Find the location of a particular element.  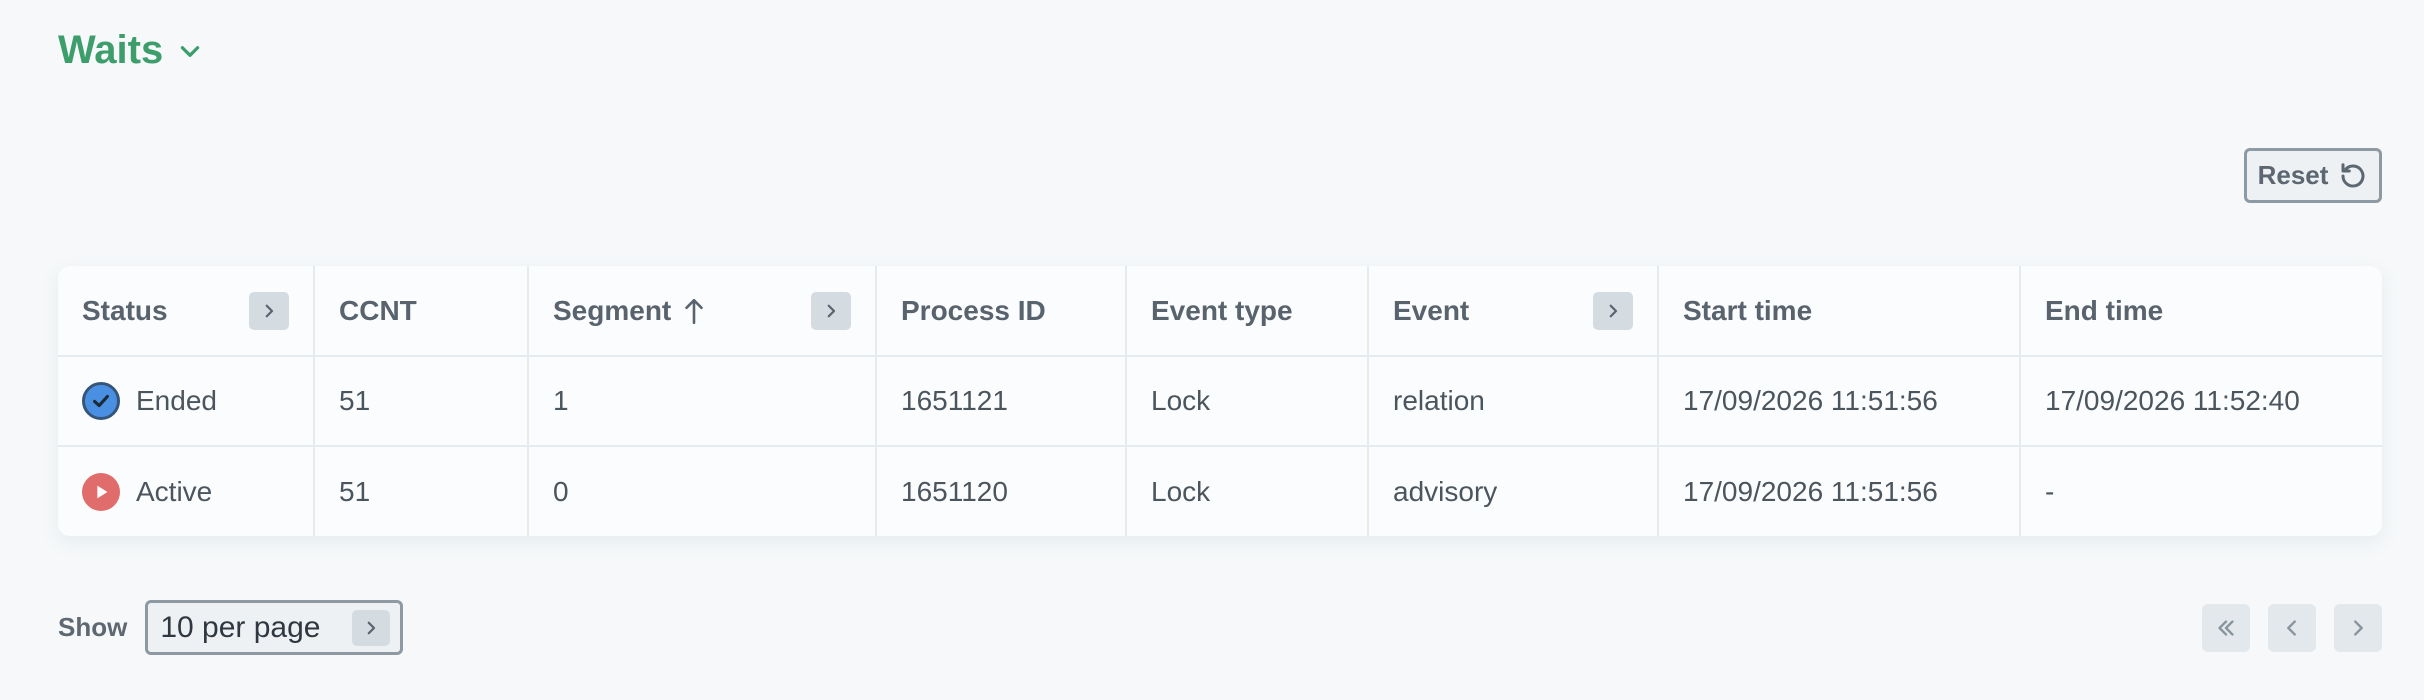

first-page-button is located at coordinates (2226, 628).